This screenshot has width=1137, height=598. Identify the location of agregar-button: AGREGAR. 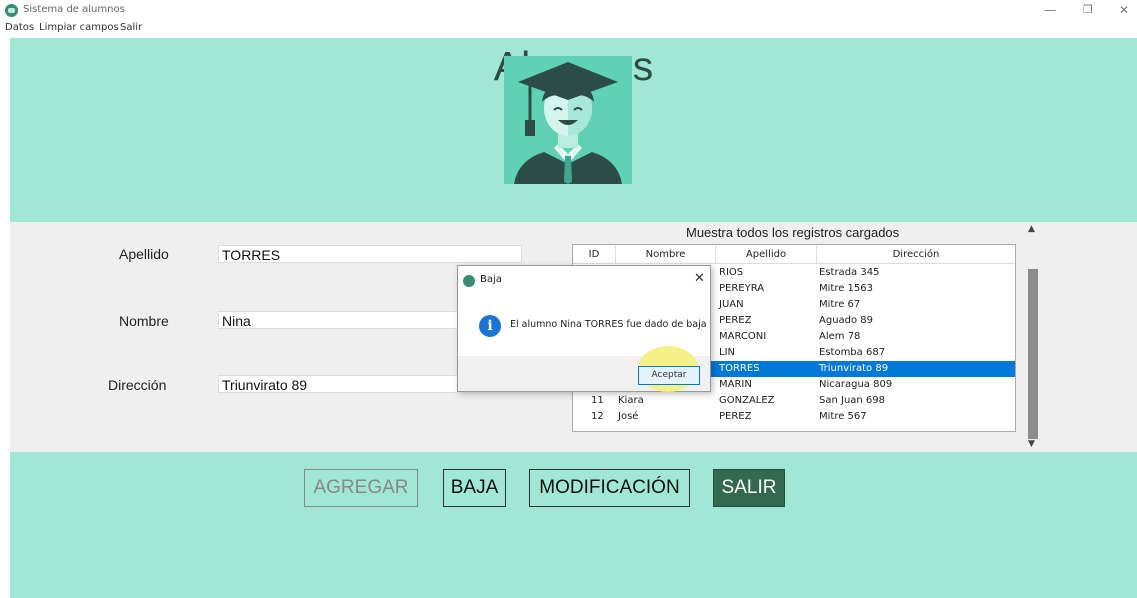
(361, 488).